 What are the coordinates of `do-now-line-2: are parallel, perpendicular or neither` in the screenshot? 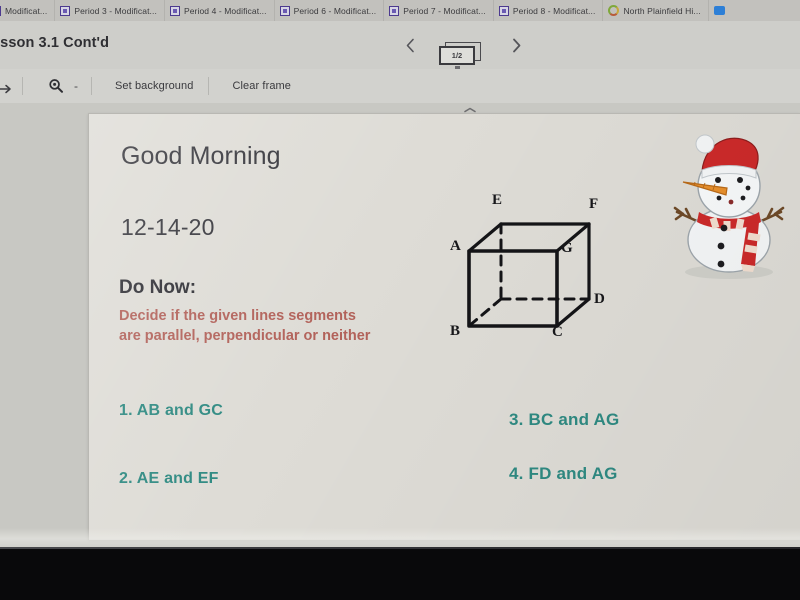 It's located at (245, 336).